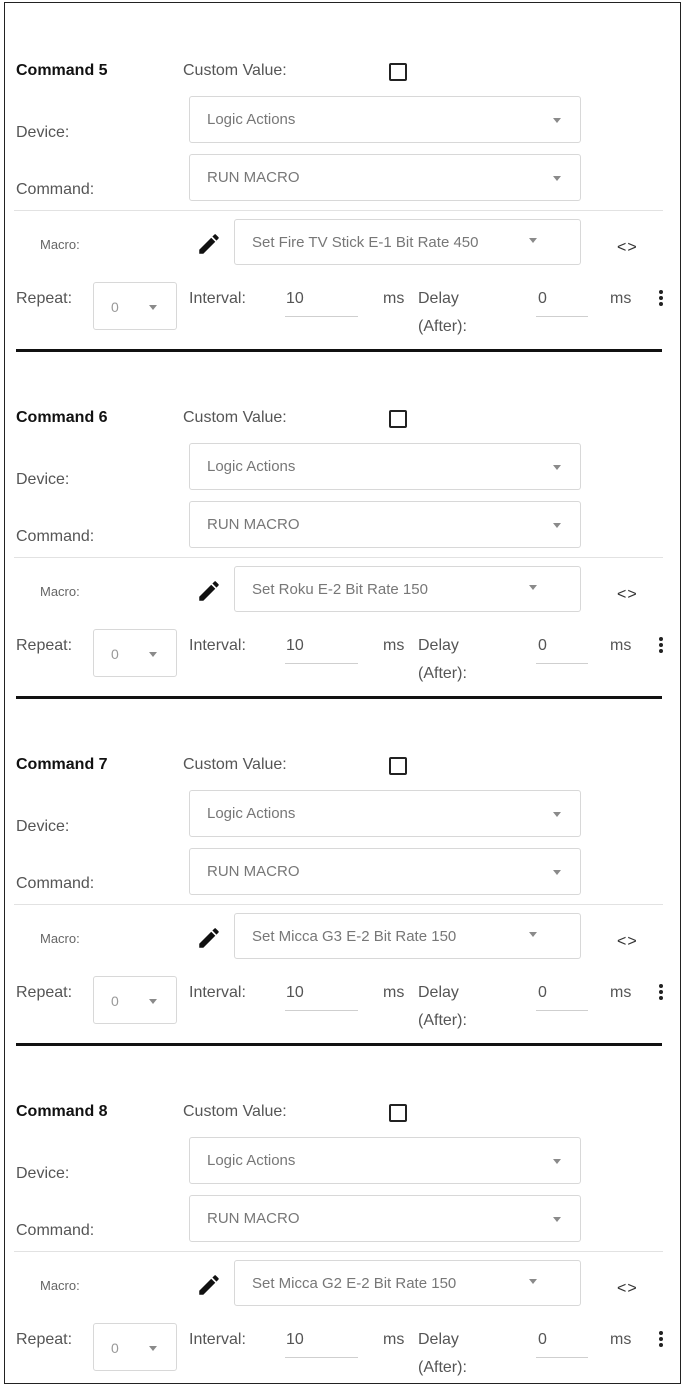 Image resolution: width=685 pixels, height=1388 pixels. What do you see at coordinates (354, 1283) in the screenshot?
I see `macro-select-value: Set Micca G2 E-2 Bit Rate 150` at bounding box center [354, 1283].